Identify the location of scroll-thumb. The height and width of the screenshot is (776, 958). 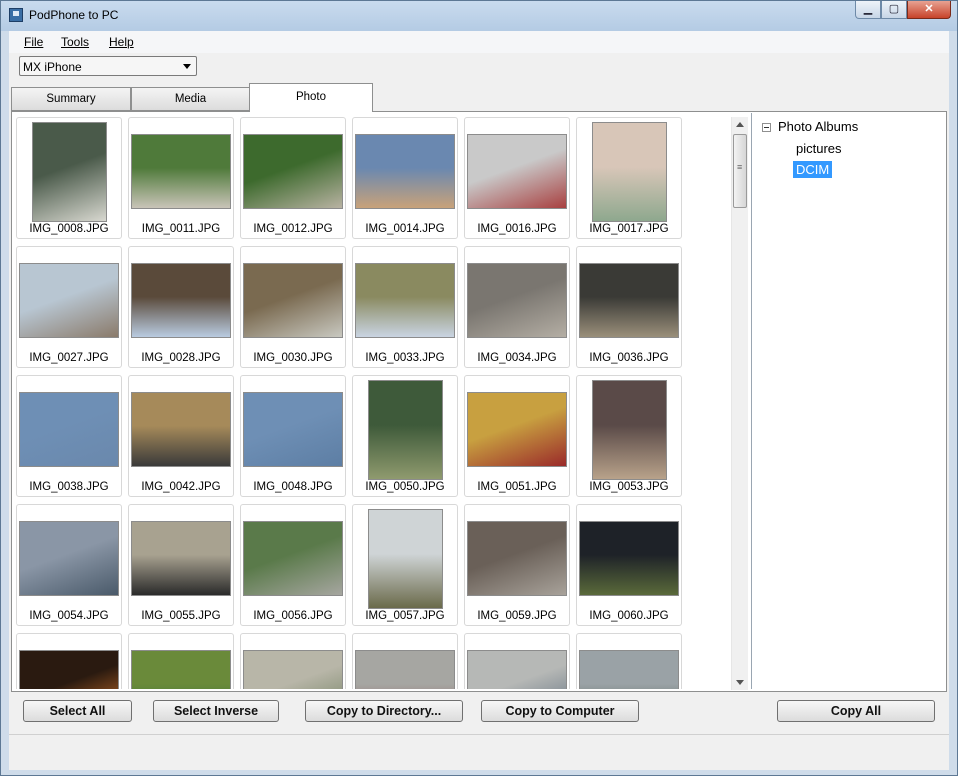
(740, 171).